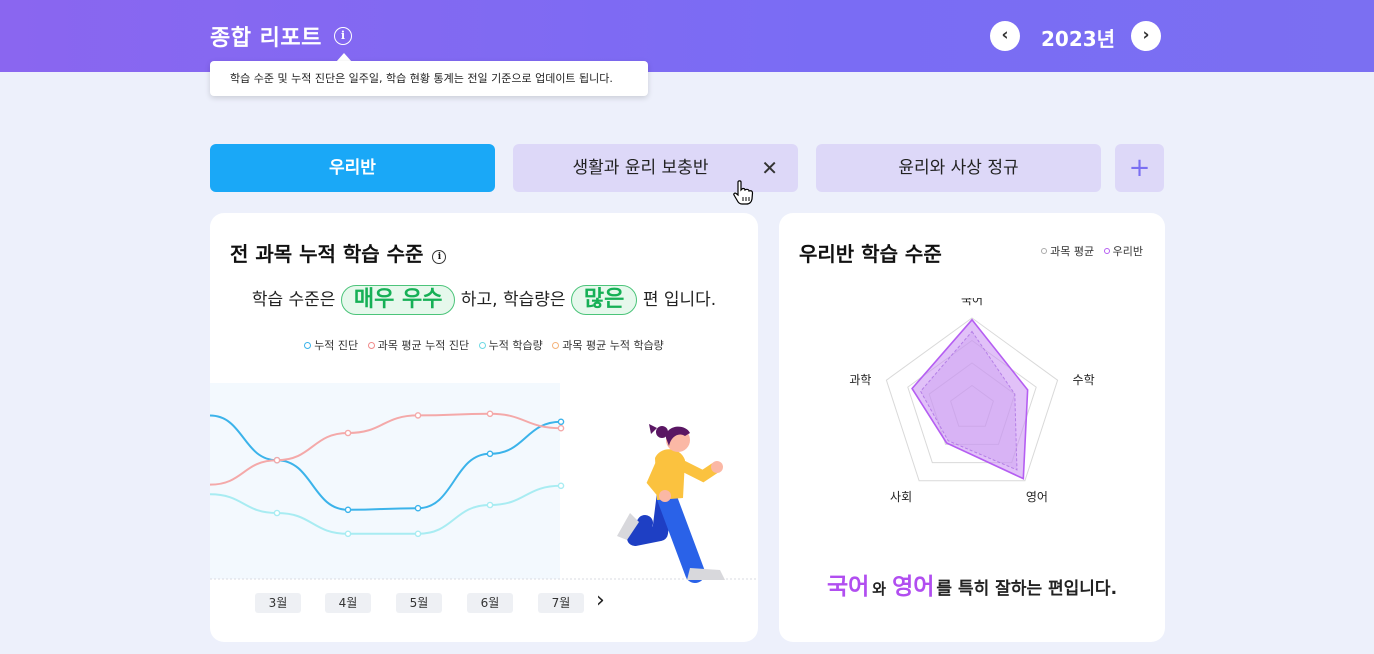 The width and height of the screenshot is (1374, 654). What do you see at coordinates (913, 587) in the screenshot?
I see `subject-highlight: 영어` at bounding box center [913, 587].